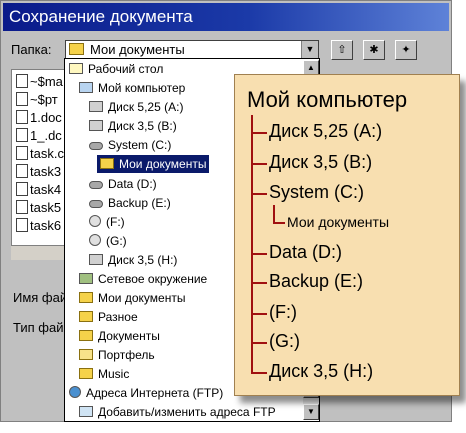  Describe the element at coordinates (327, 99) in the screenshot. I see `callout-title: Мой компьютер` at that location.